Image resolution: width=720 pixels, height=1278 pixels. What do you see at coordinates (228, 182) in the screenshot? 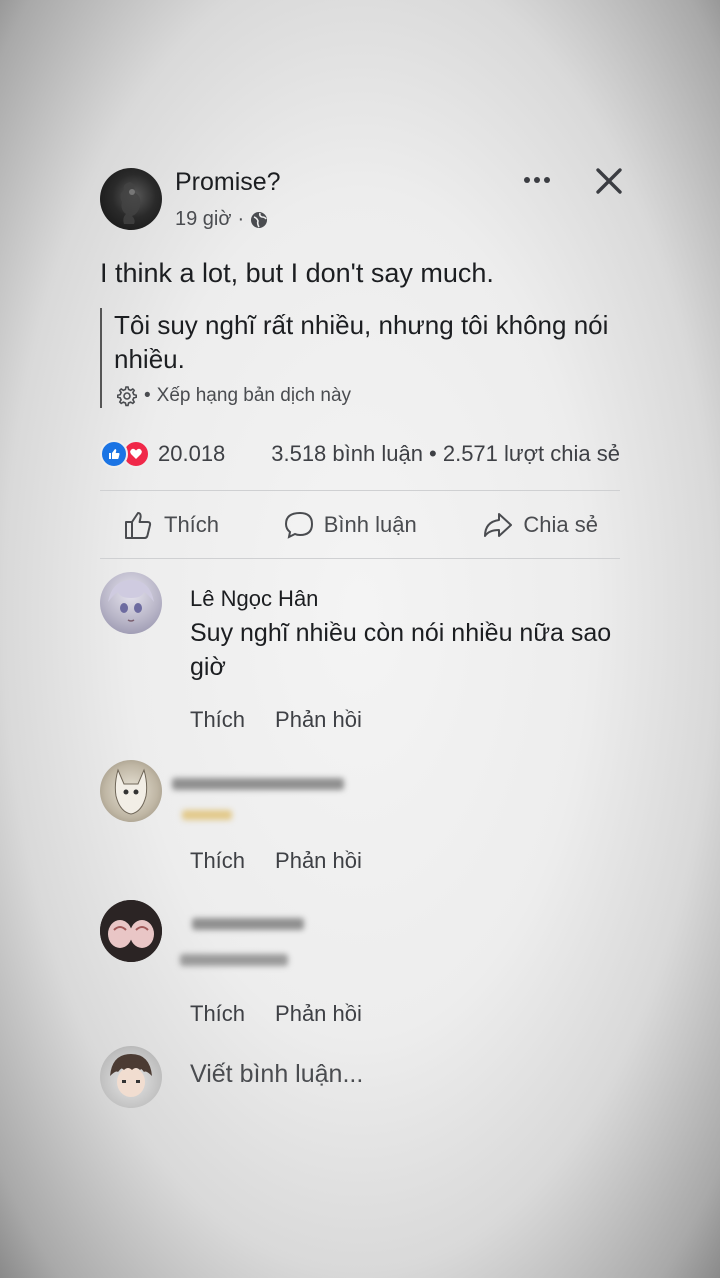
I see `post-author-name: Promise?` at bounding box center [228, 182].